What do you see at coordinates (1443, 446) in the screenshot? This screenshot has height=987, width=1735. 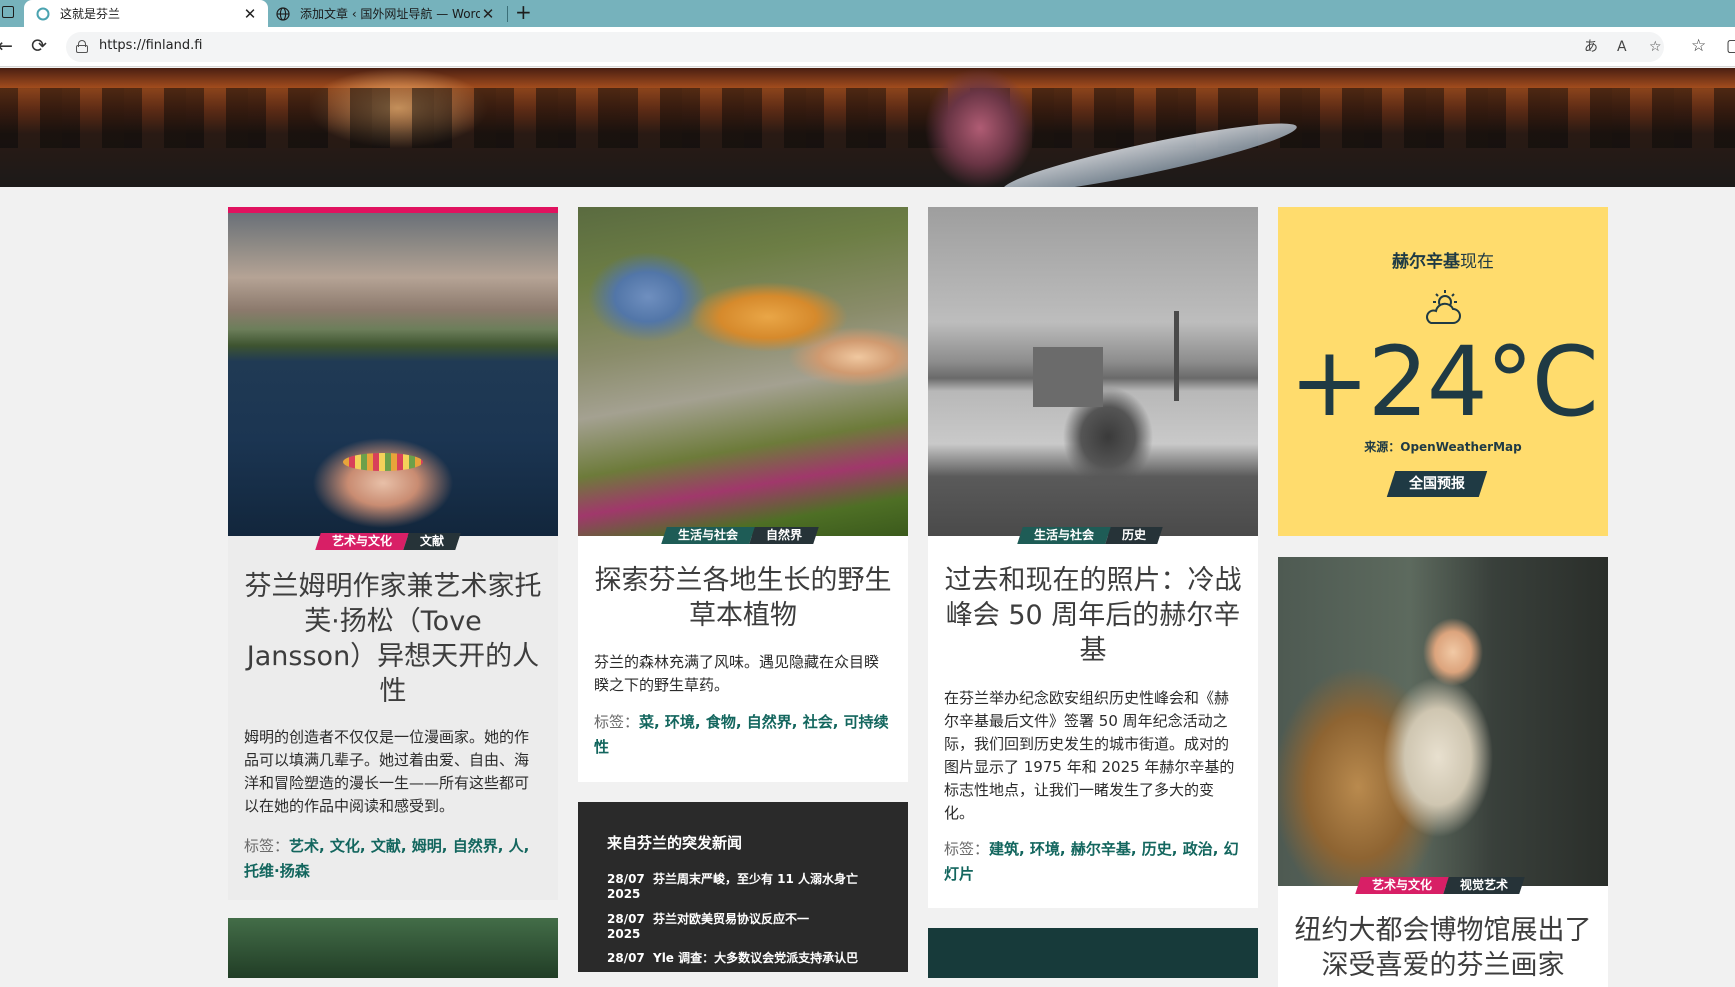 I see `weather-source: 来源：OpenWeatherMap` at bounding box center [1443, 446].